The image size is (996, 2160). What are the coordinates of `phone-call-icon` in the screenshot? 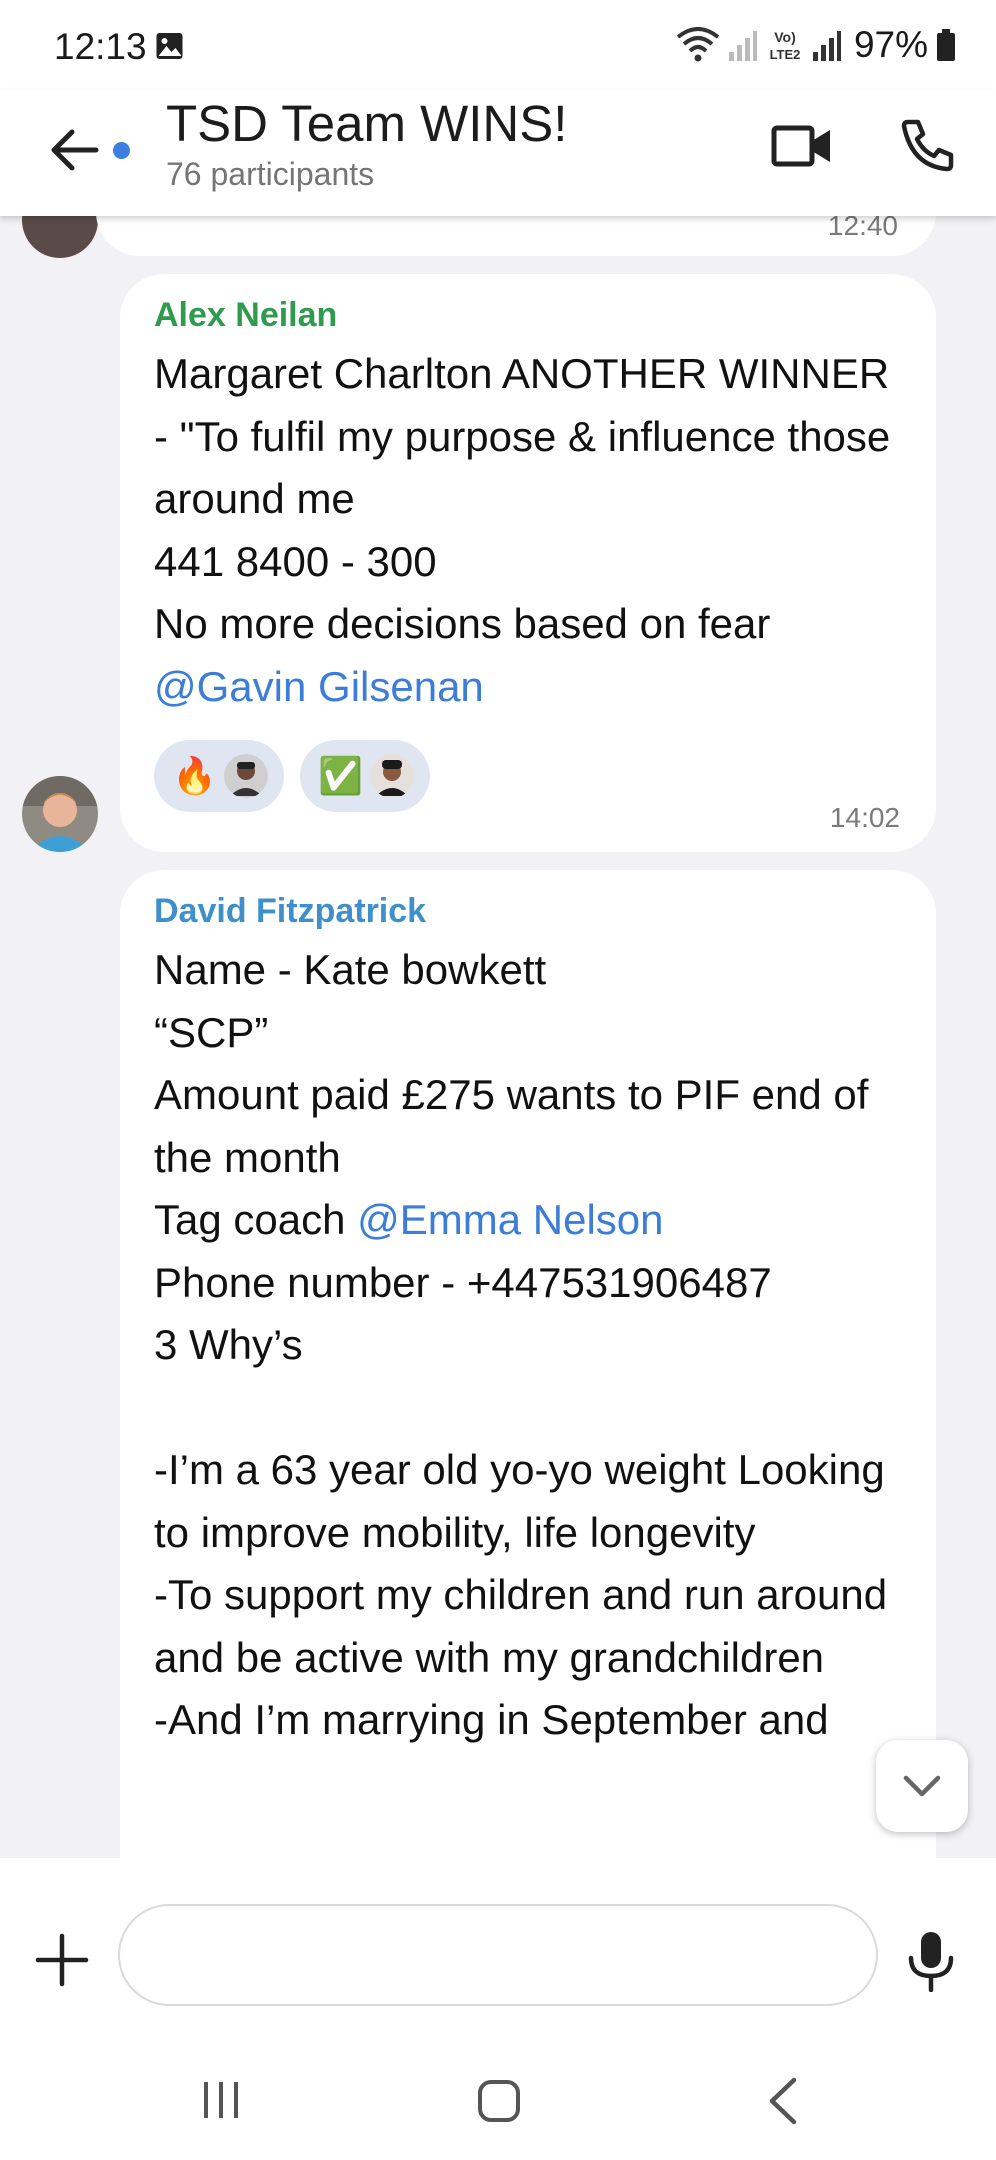 It's located at (927, 145).